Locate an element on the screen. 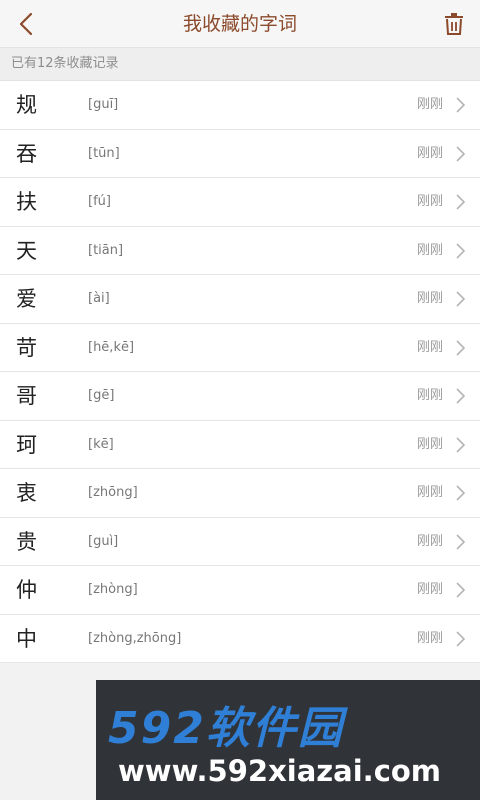  list-item: 珂 [kē] 刚刚 is located at coordinates (240, 445).